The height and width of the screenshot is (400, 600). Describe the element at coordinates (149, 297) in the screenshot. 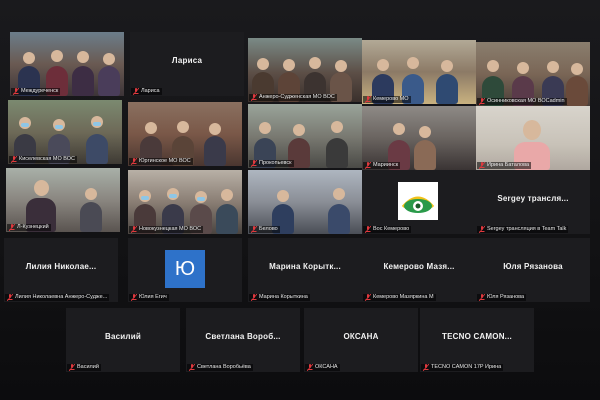

I see `participant-name-label: Юлия Егич` at that location.